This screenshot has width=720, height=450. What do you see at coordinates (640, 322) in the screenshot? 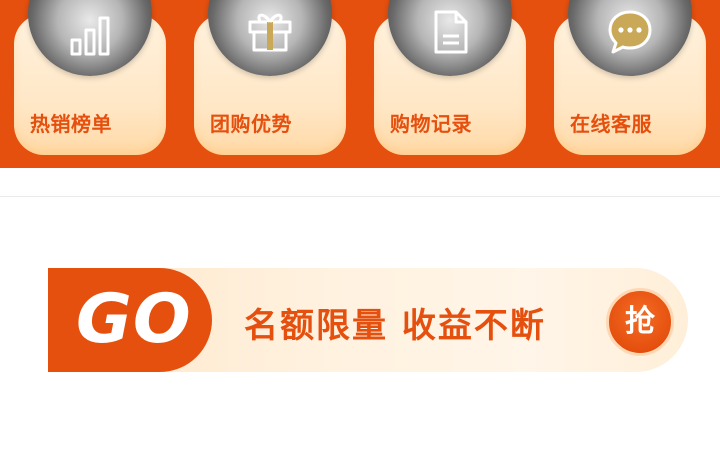
I see `grab-button: 抢` at bounding box center [640, 322].